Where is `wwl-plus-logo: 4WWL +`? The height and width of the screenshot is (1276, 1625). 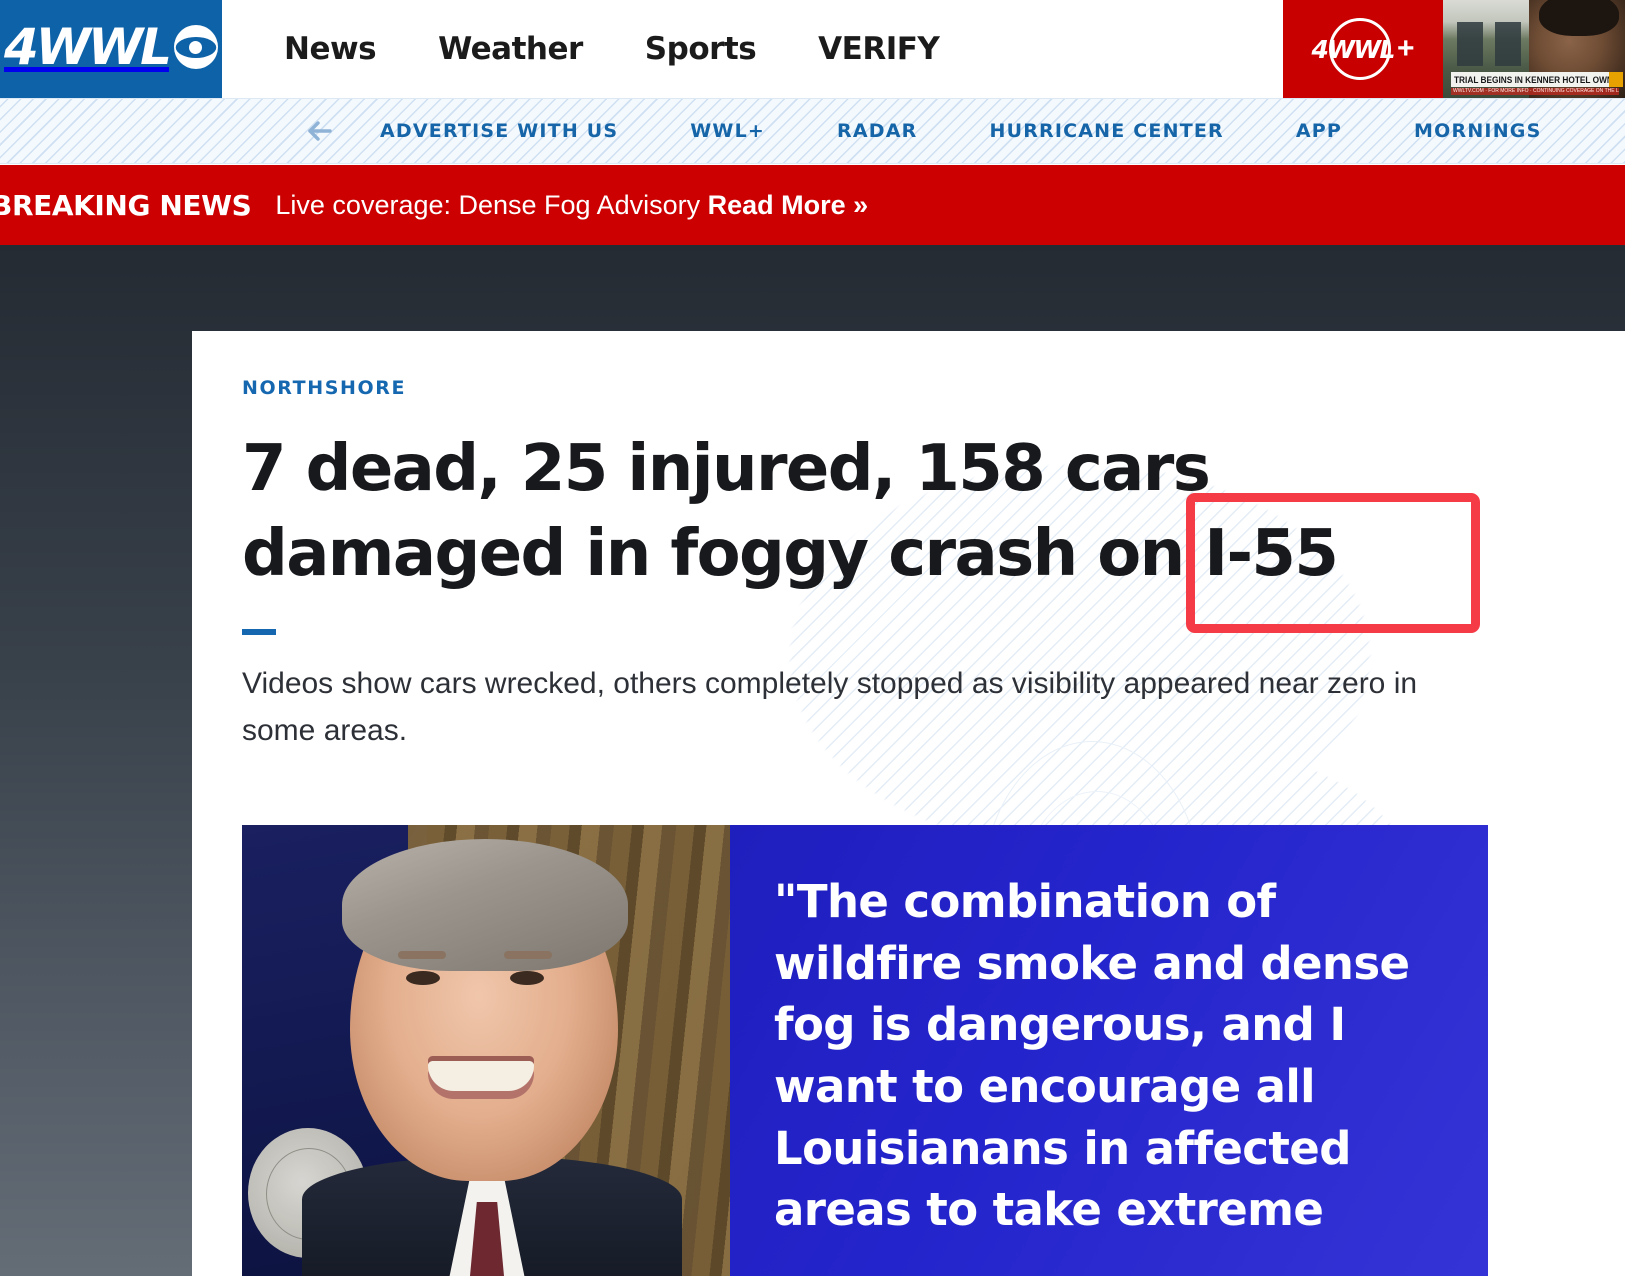 wwl-plus-logo: 4WWL + is located at coordinates (1363, 49).